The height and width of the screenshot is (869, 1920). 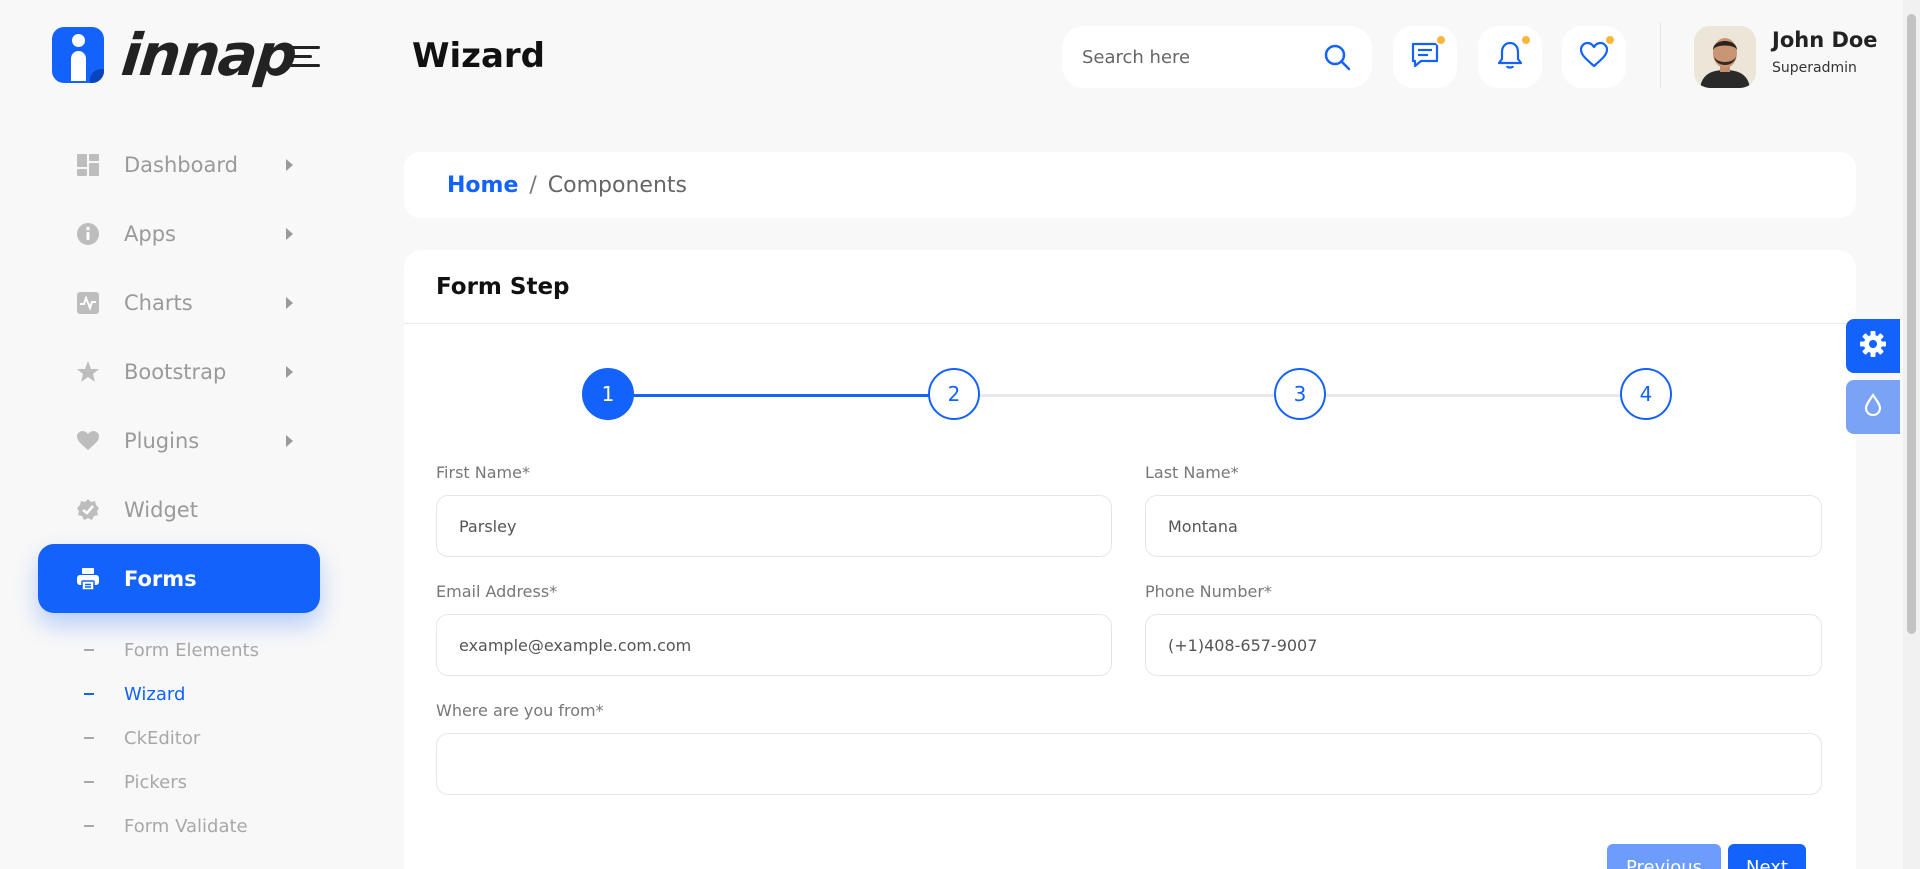 I want to click on step-4: 4, so click(x=1646, y=394).